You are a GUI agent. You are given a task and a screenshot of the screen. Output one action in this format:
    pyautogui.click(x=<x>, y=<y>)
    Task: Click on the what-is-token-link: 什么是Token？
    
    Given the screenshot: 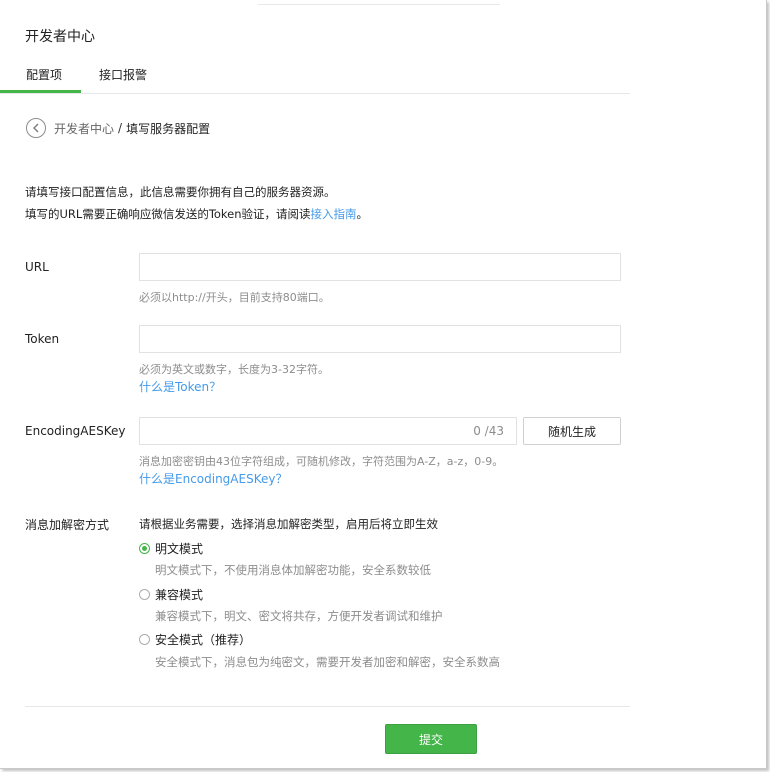 What is the action you would take?
    pyautogui.click(x=180, y=386)
    